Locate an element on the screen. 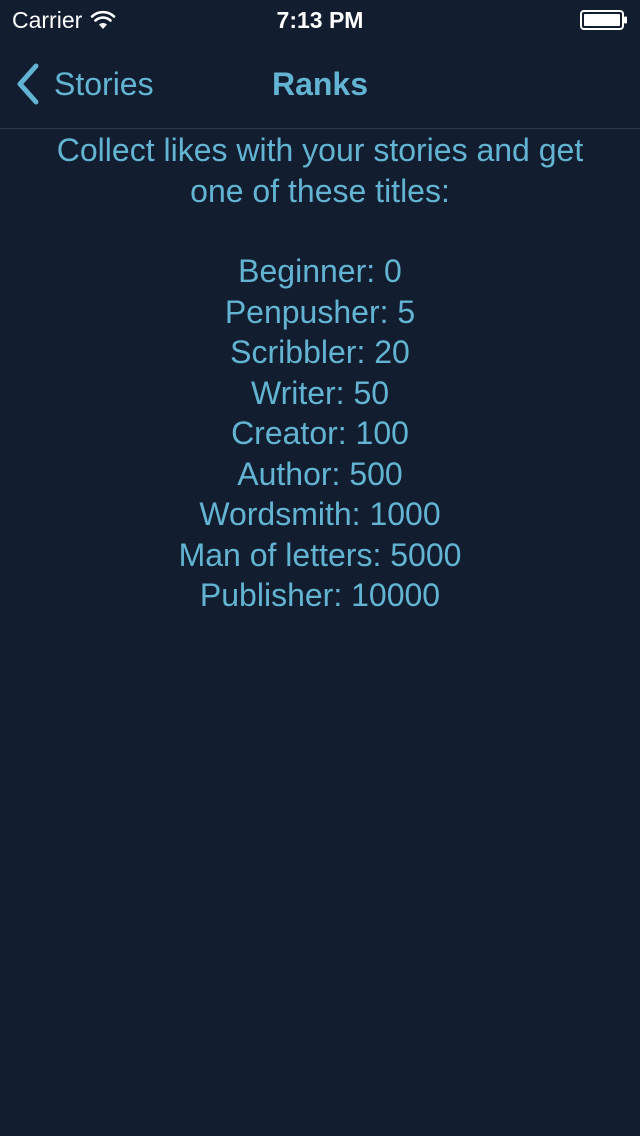  rank-item-scribbler: Scribbler: 20 is located at coordinates (320, 352).